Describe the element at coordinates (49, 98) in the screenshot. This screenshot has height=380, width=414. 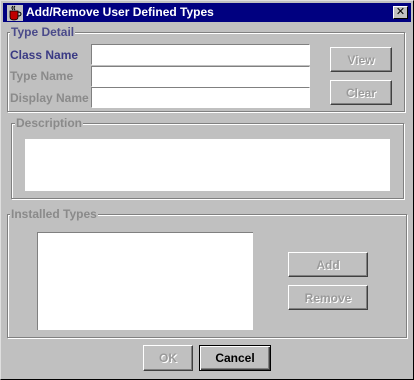
I see `display-name-label: Display Name` at that location.